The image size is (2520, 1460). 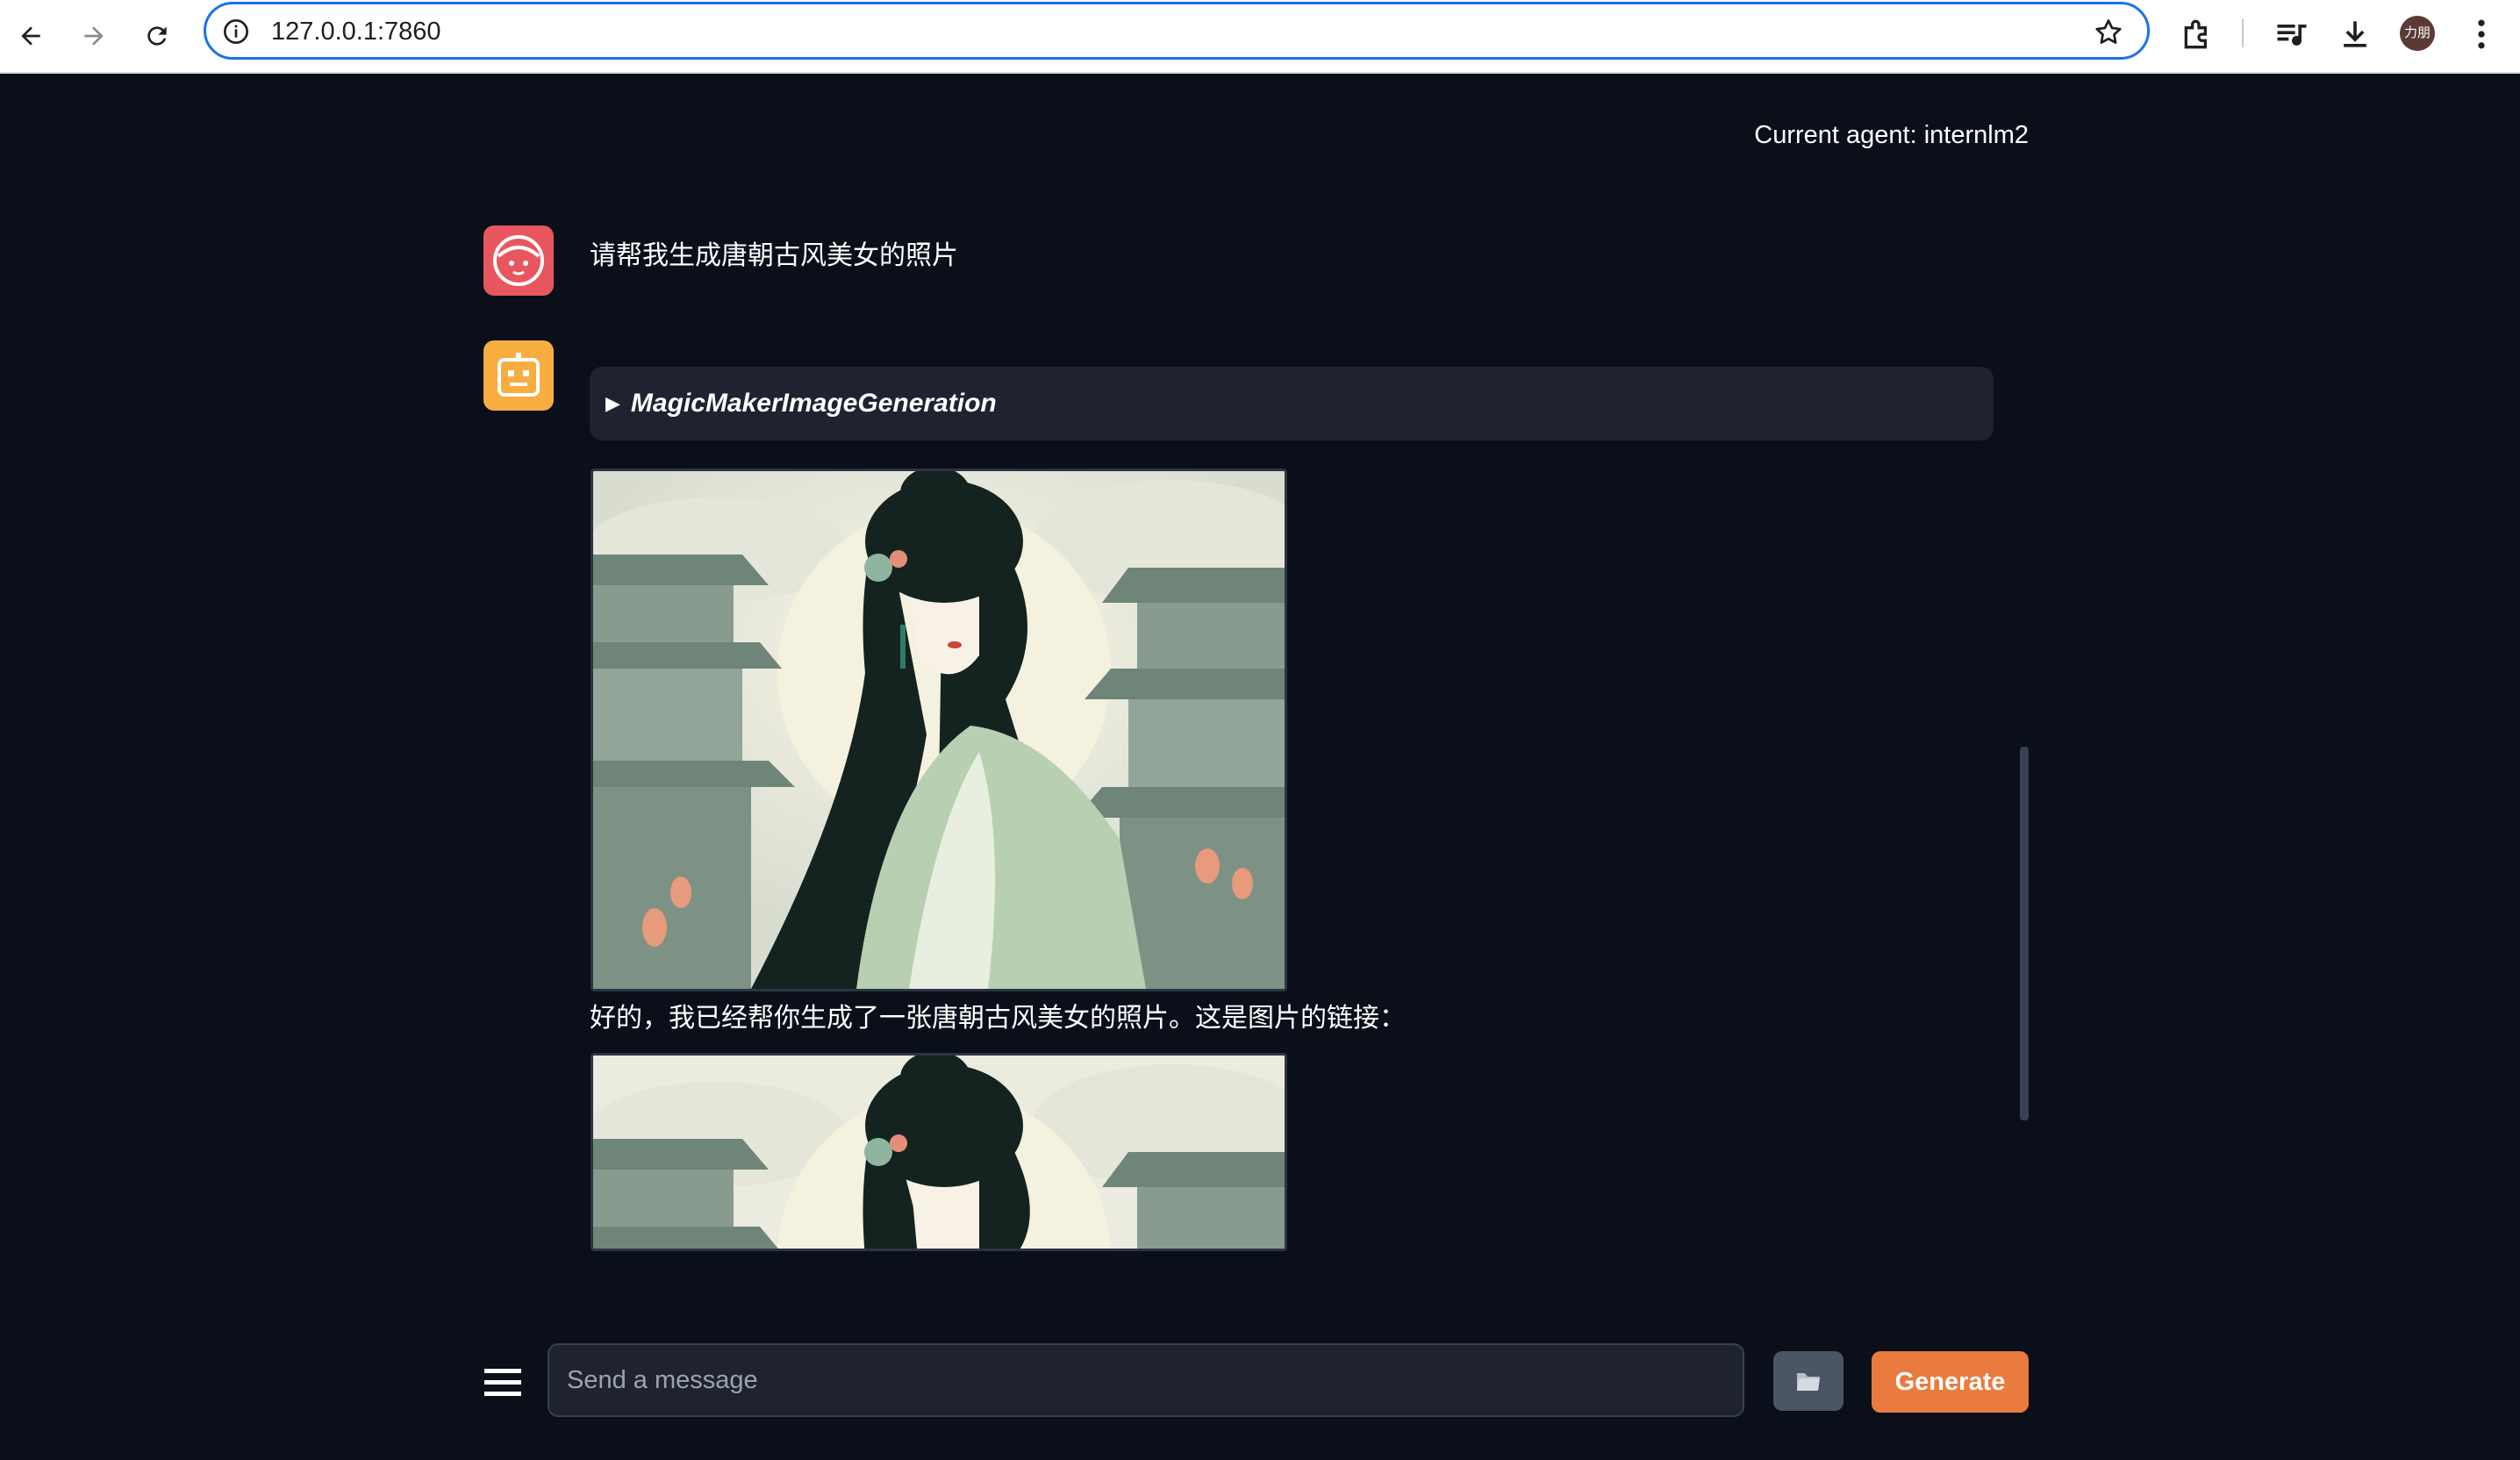 I want to click on tool-call-name: MagicMakerImageGeneration, so click(x=813, y=403).